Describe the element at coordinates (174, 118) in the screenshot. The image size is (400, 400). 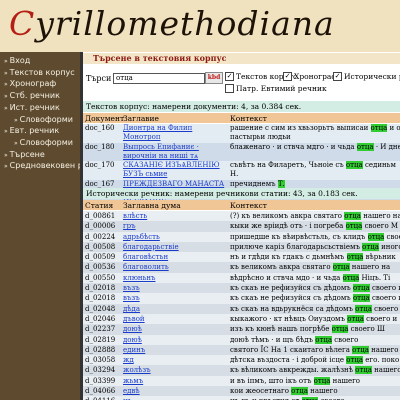
I see `column-header: Заглавие` at that location.